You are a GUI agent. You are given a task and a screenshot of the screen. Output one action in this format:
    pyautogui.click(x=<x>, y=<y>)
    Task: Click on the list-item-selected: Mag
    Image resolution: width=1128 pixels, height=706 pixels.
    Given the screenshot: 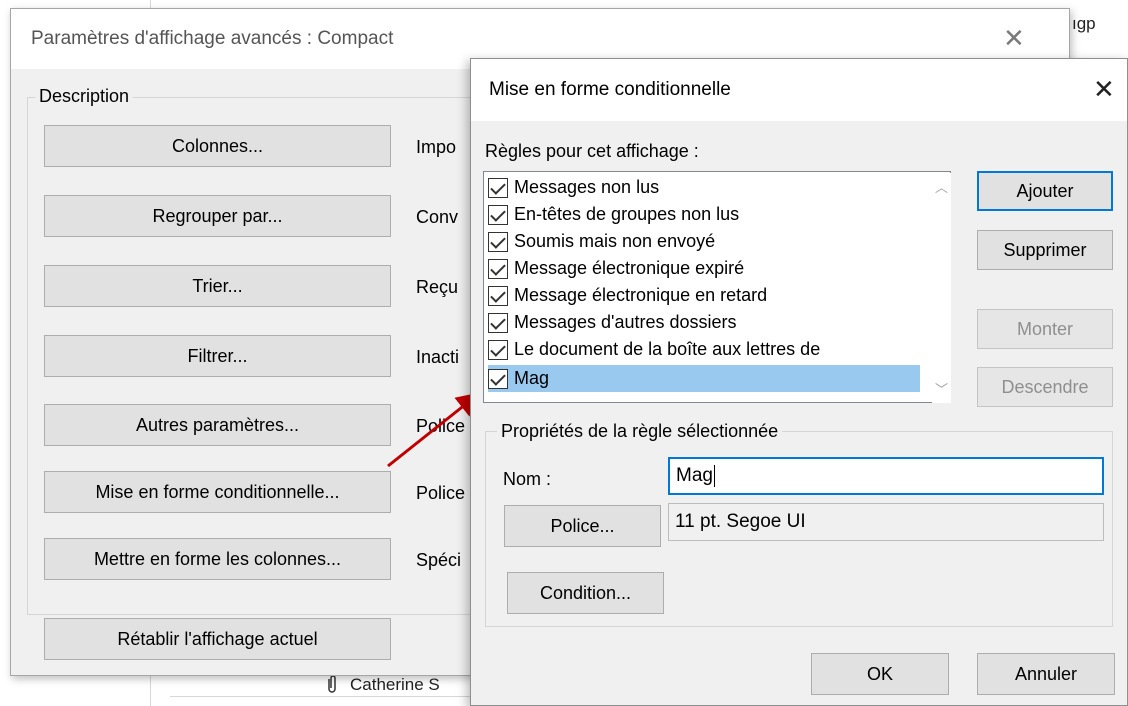 What is the action you would take?
    pyautogui.click(x=704, y=378)
    